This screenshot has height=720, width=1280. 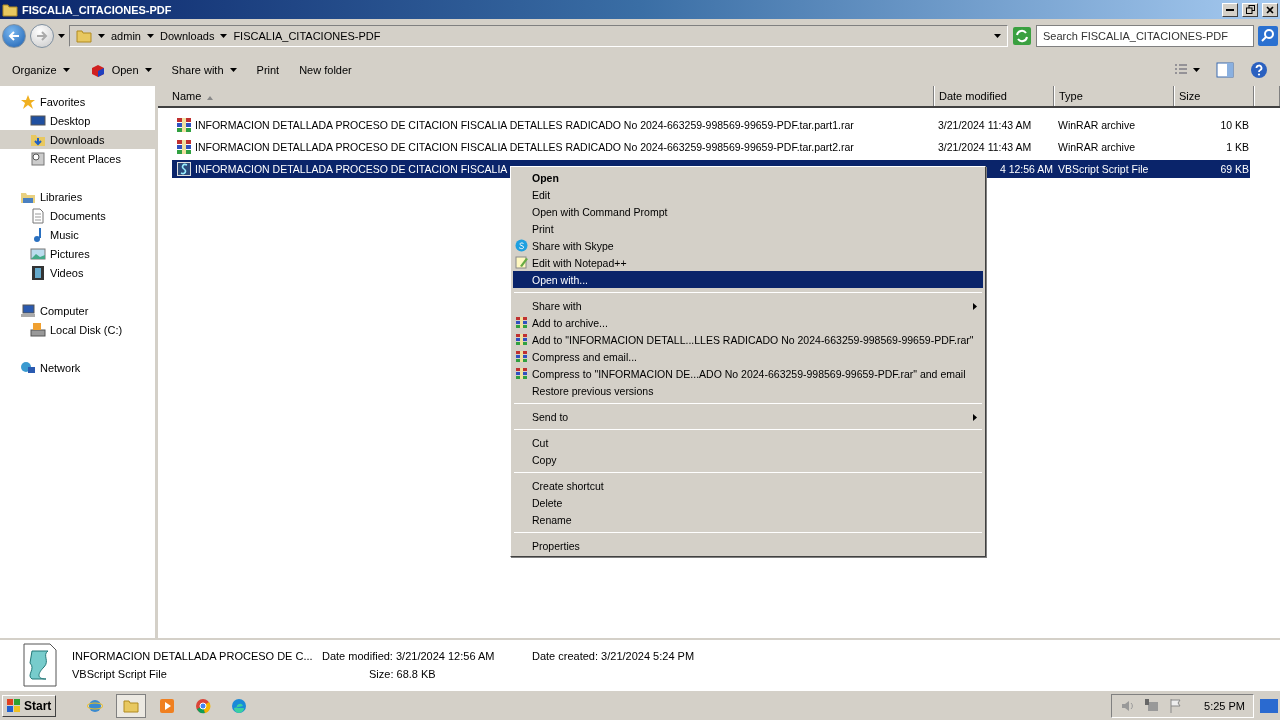 I want to click on date-created: Date created: 3/21/2024 5:24 PM, so click(x=613, y=656).